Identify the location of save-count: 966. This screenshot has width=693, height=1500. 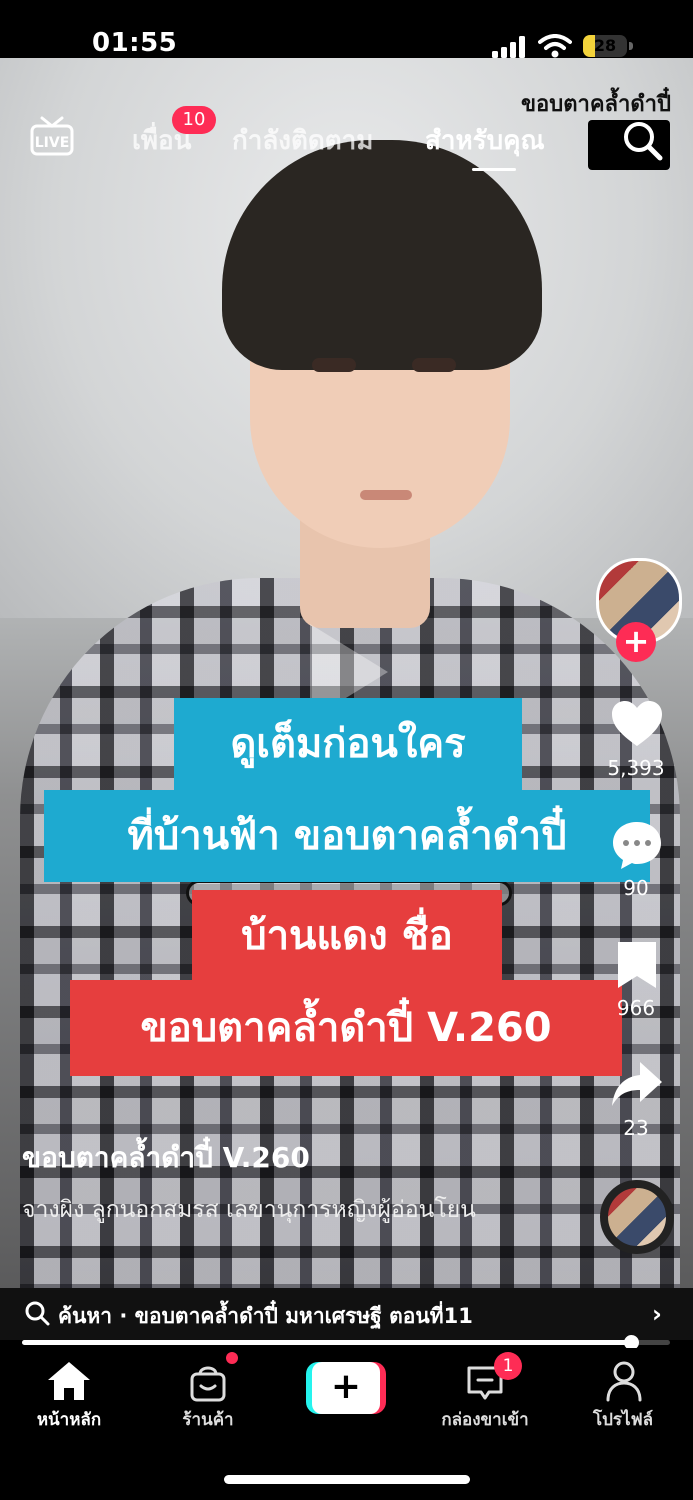
(636, 1008).